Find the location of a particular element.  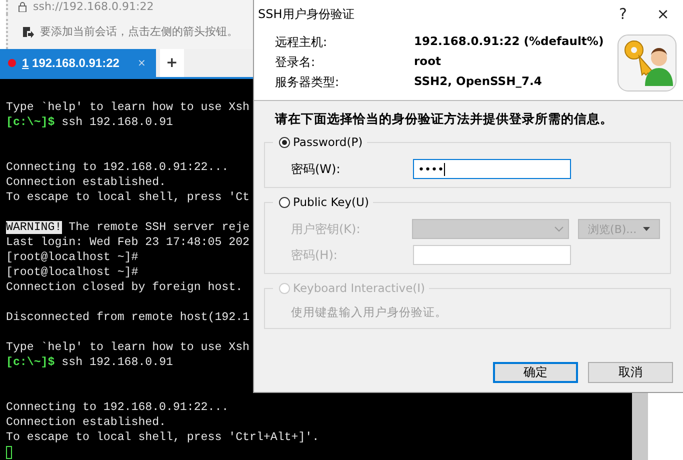

method-description: 使用键盘输入用户身份验证。 is located at coordinates (369, 312).